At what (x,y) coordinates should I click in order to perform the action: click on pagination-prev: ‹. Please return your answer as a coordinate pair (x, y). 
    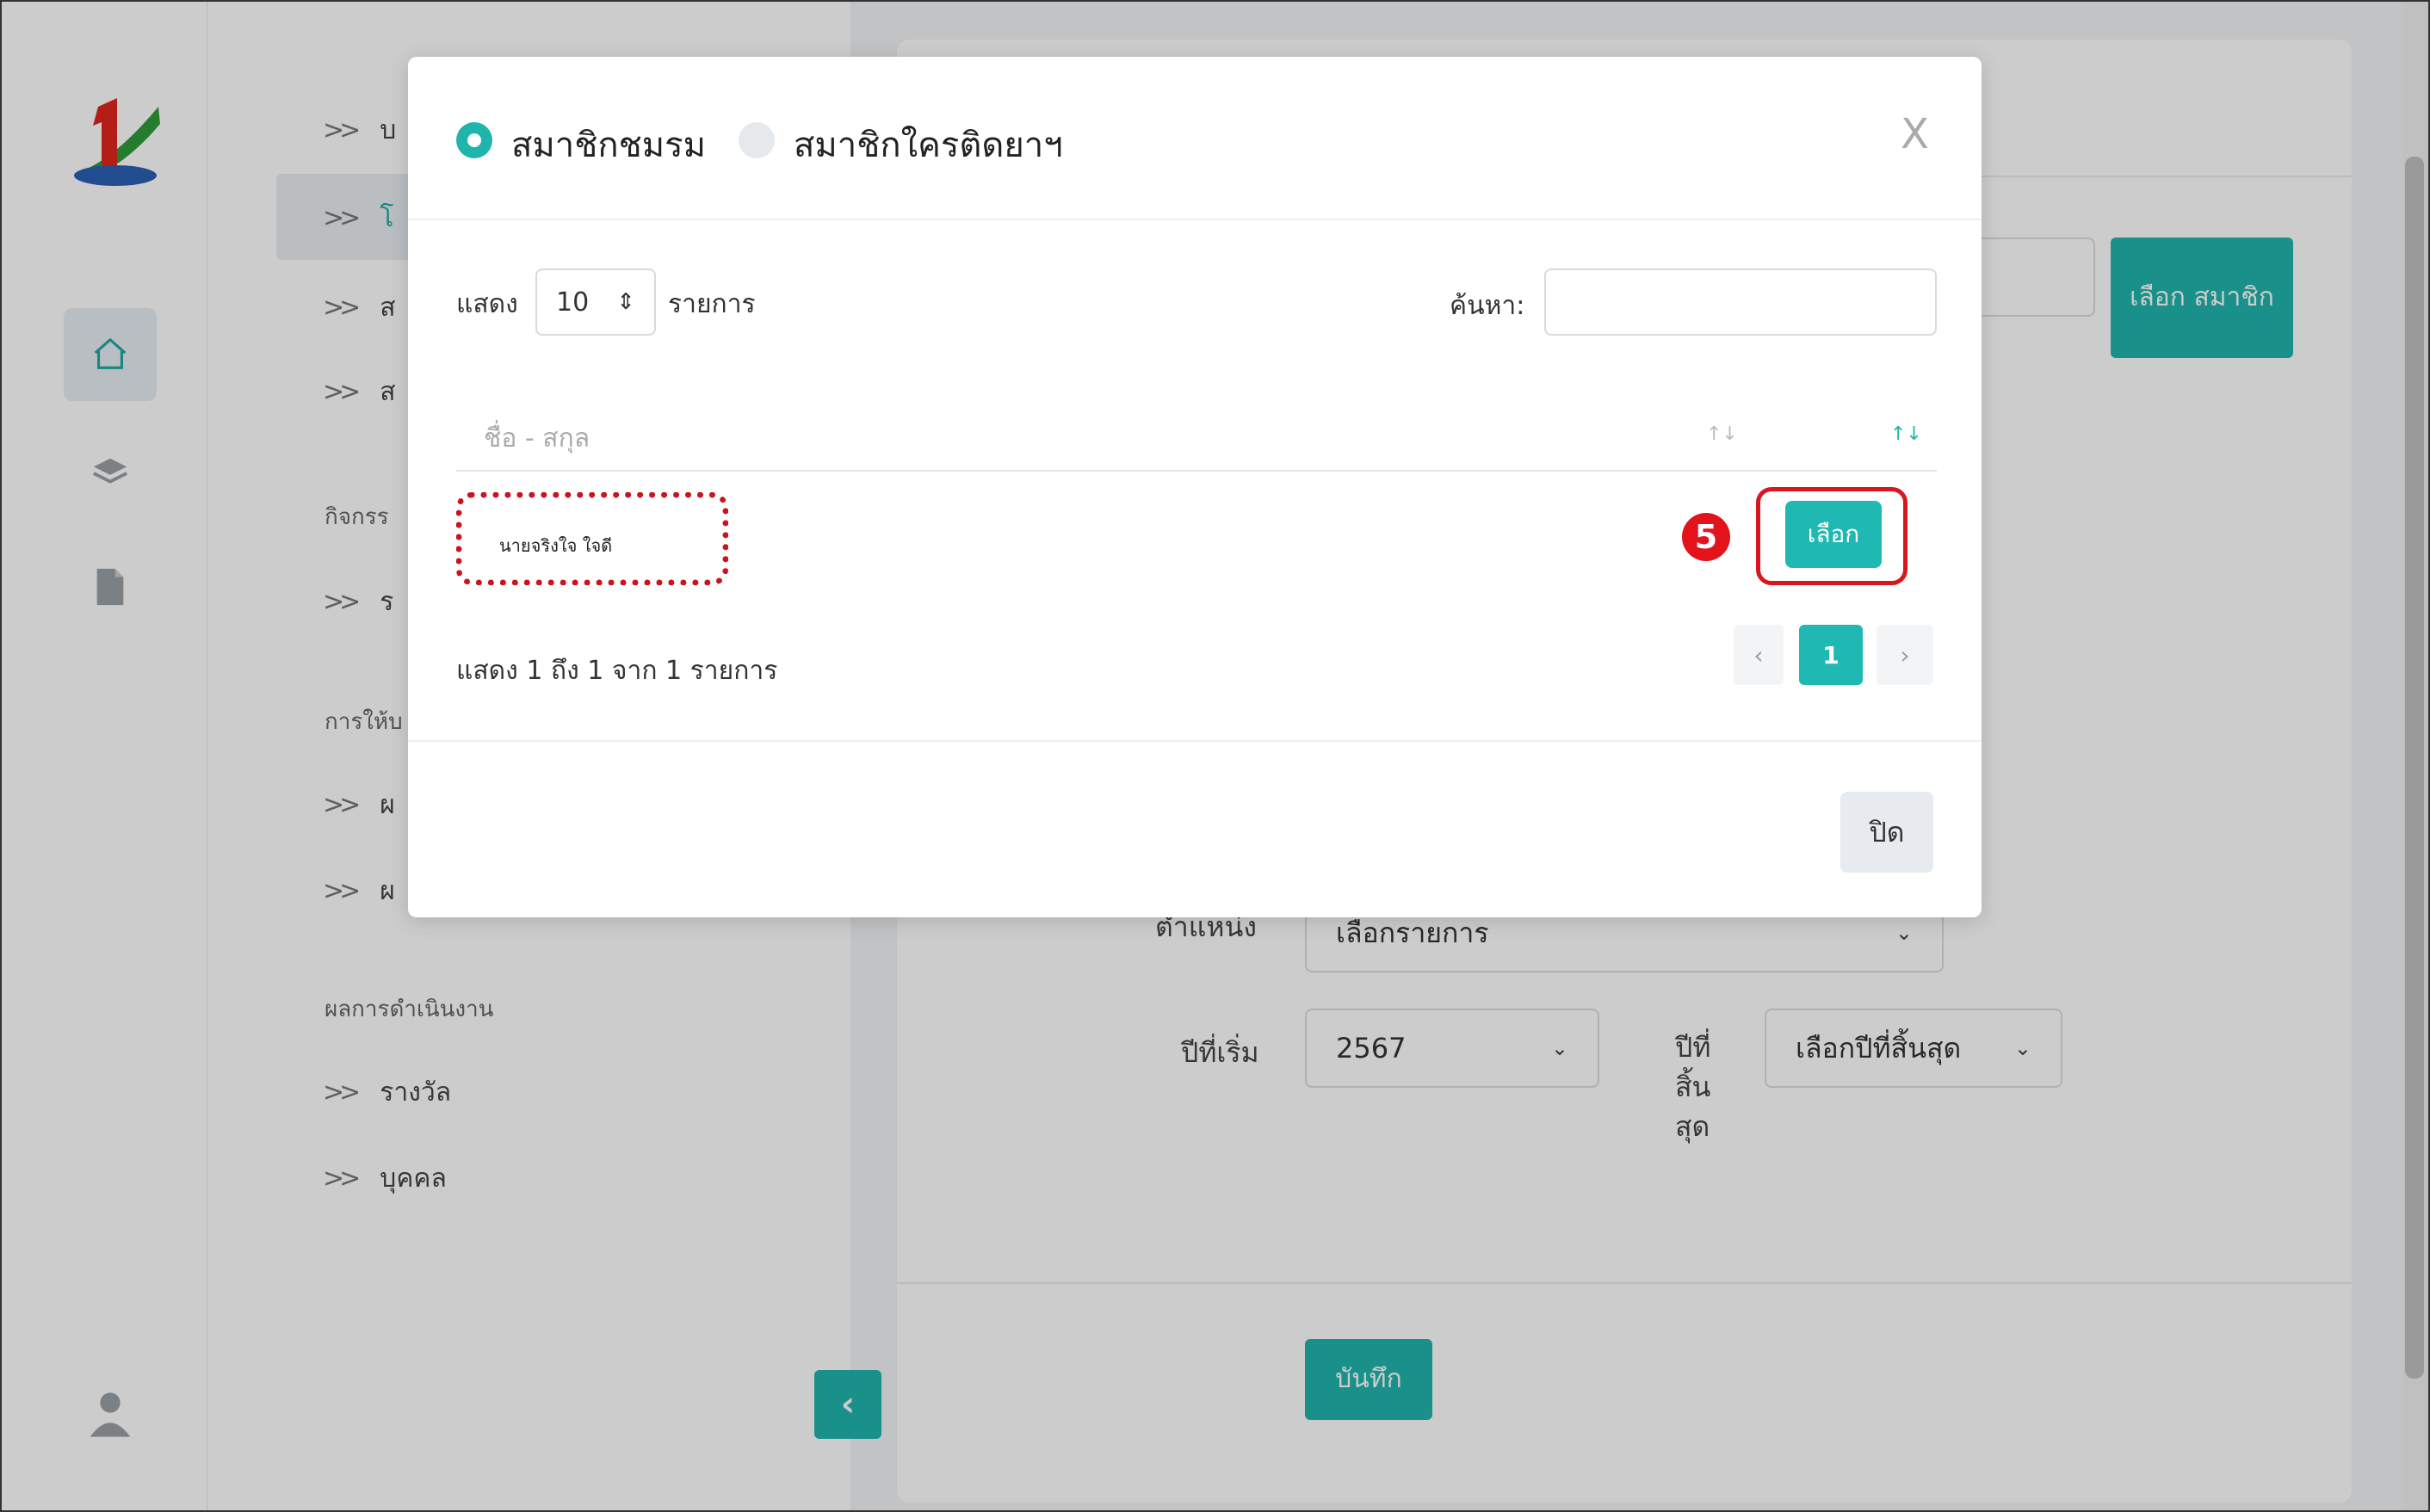
    Looking at the image, I should click on (1759, 655).